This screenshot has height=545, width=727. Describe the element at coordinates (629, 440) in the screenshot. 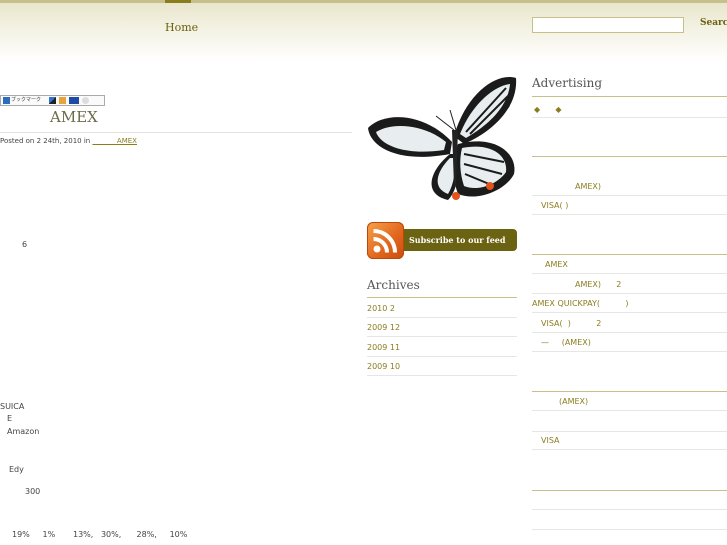

I see `sidebar-link: VISA` at that location.